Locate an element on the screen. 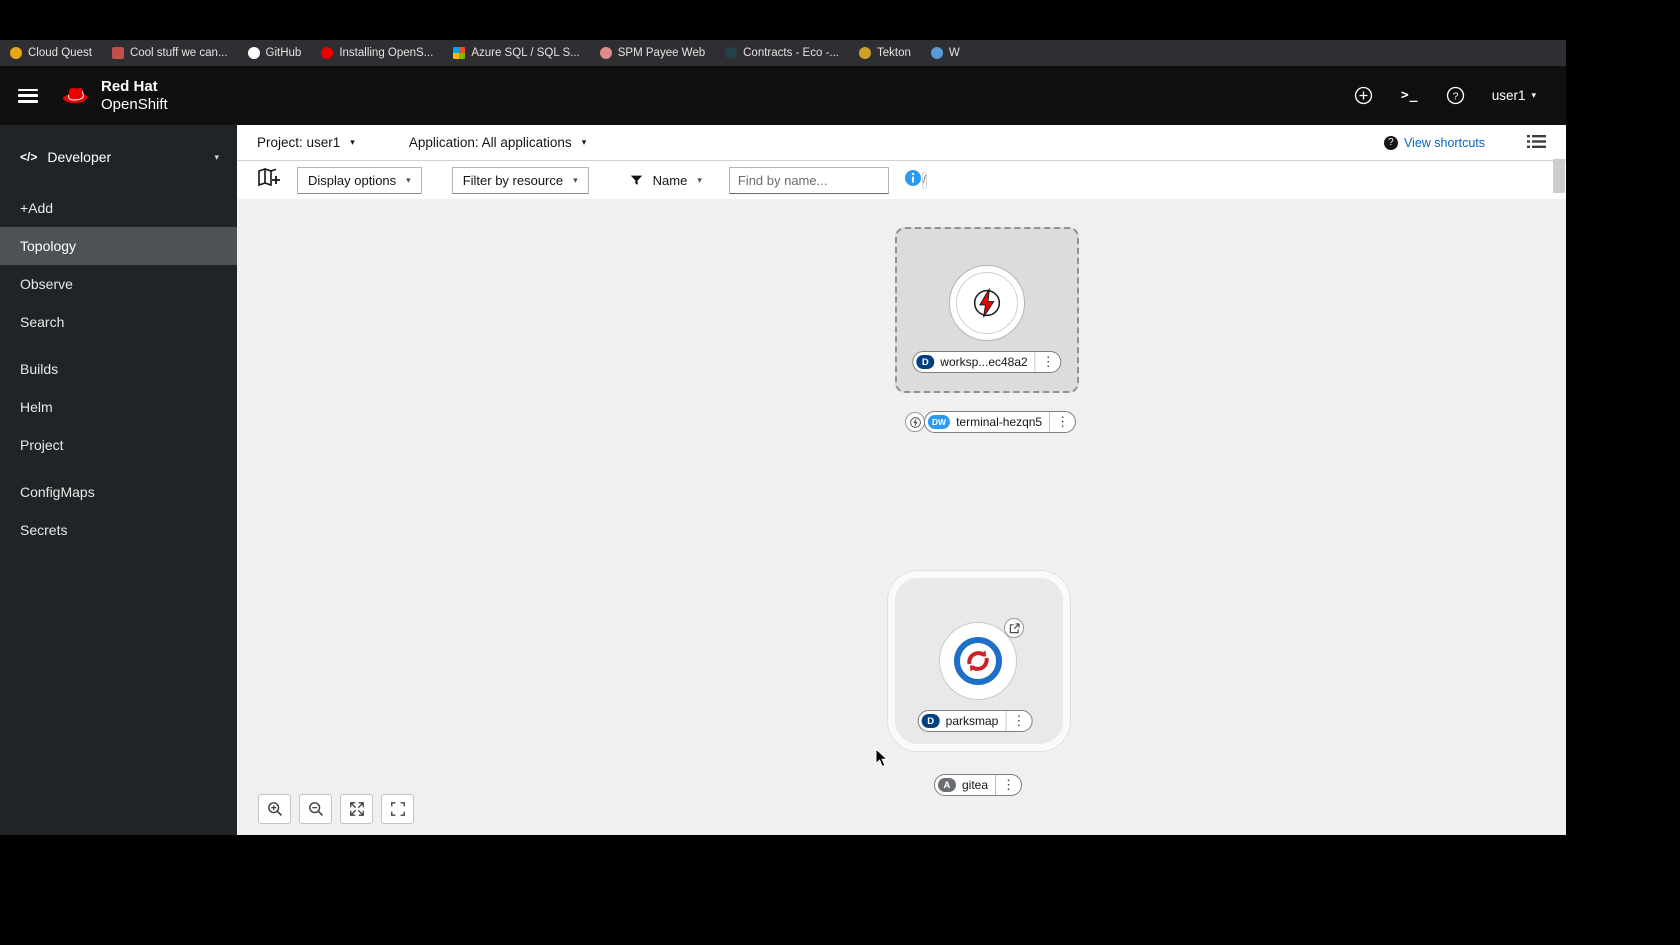 The height and width of the screenshot is (945, 1680). user-menu: user1 ▾ is located at coordinates (1514, 95).